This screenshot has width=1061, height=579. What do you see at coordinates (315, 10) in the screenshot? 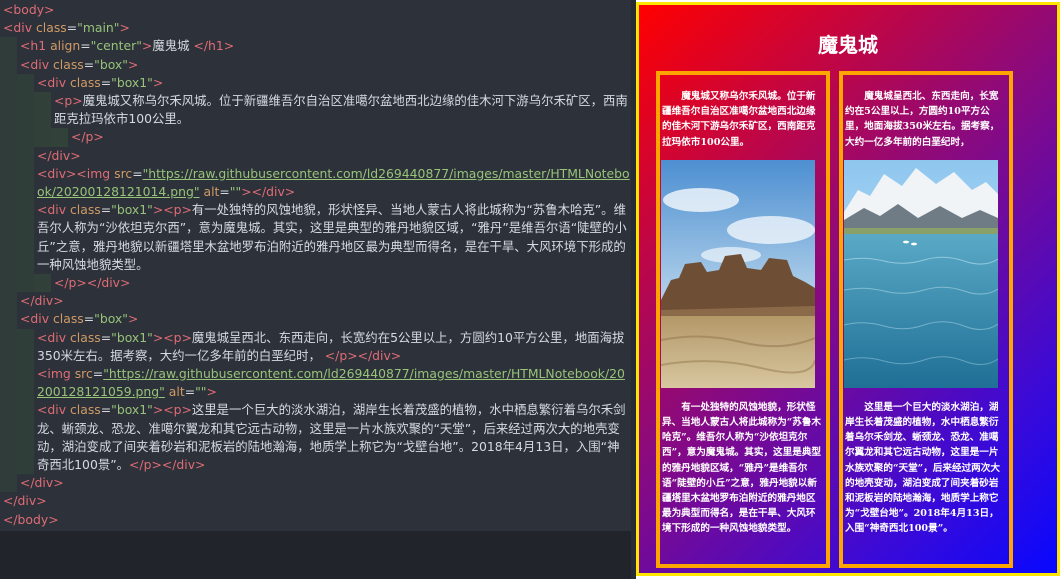
I see `code-line: <body>` at bounding box center [315, 10].